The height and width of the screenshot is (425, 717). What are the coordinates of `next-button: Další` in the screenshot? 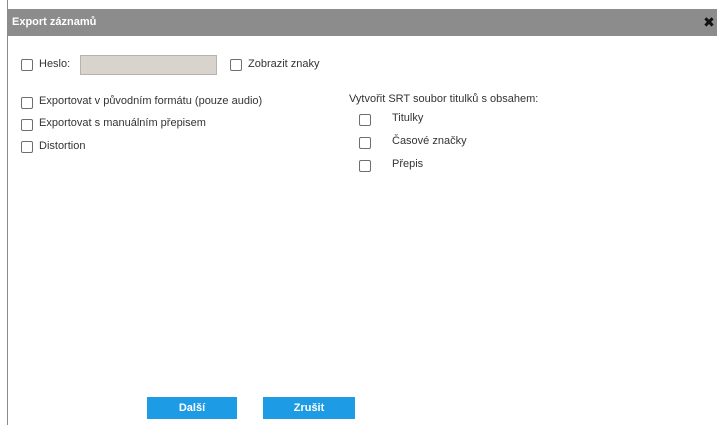 It's located at (192, 408).